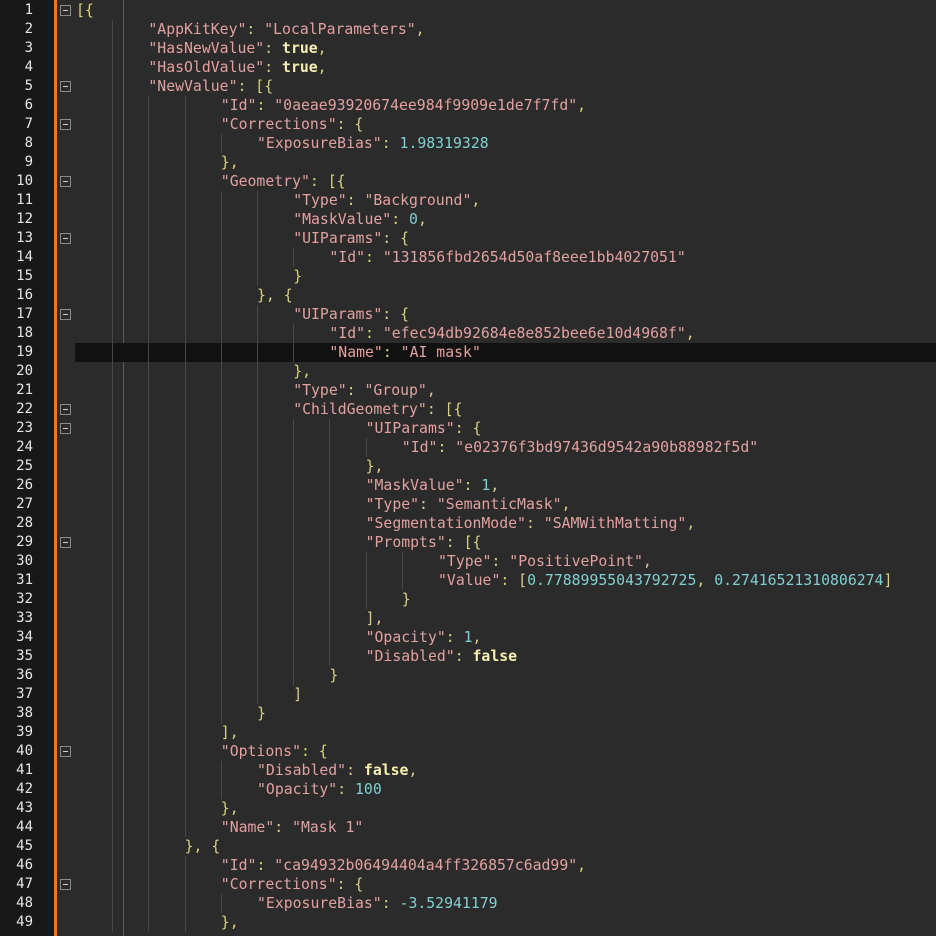 The width and height of the screenshot is (936, 936). Describe the element at coordinates (505, 637) in the screenshot. I see `code-line: "Opacity": 1,` at that location.